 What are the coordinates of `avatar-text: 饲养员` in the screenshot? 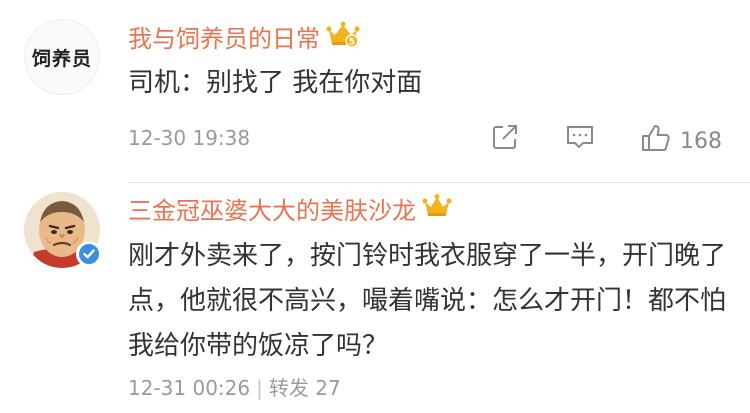 It's located at (61, 58).